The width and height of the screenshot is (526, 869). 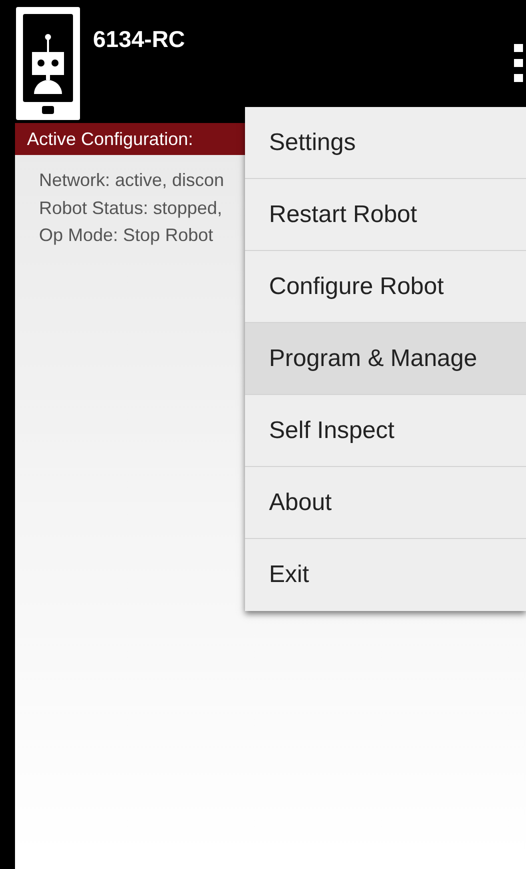 What do you see at coordinates (385, 215) in the screenshot?
I see `menu-item: Restart Robot` at bounding box center [385, 215].